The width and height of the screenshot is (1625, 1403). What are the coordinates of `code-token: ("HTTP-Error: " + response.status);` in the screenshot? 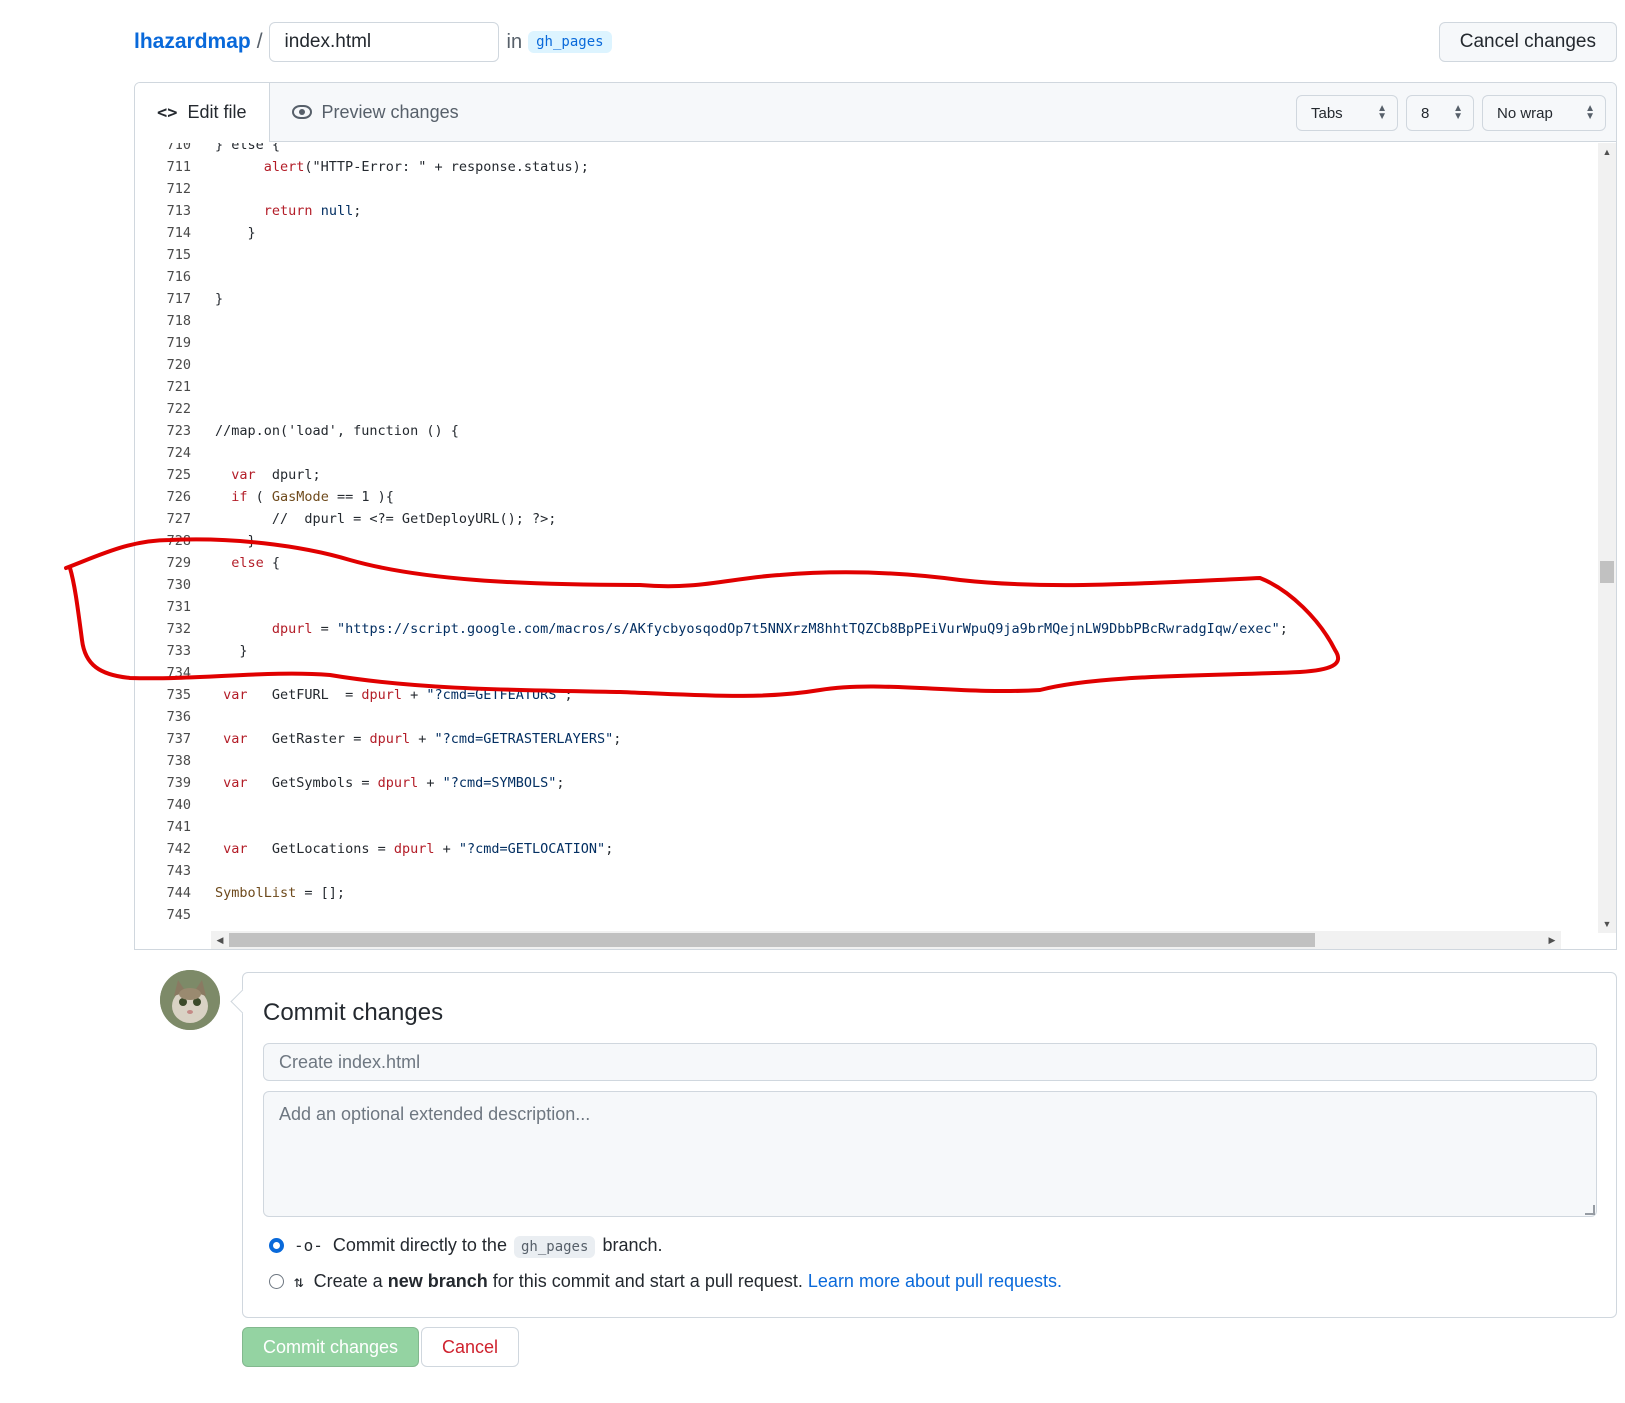 It's located at (446, 167).